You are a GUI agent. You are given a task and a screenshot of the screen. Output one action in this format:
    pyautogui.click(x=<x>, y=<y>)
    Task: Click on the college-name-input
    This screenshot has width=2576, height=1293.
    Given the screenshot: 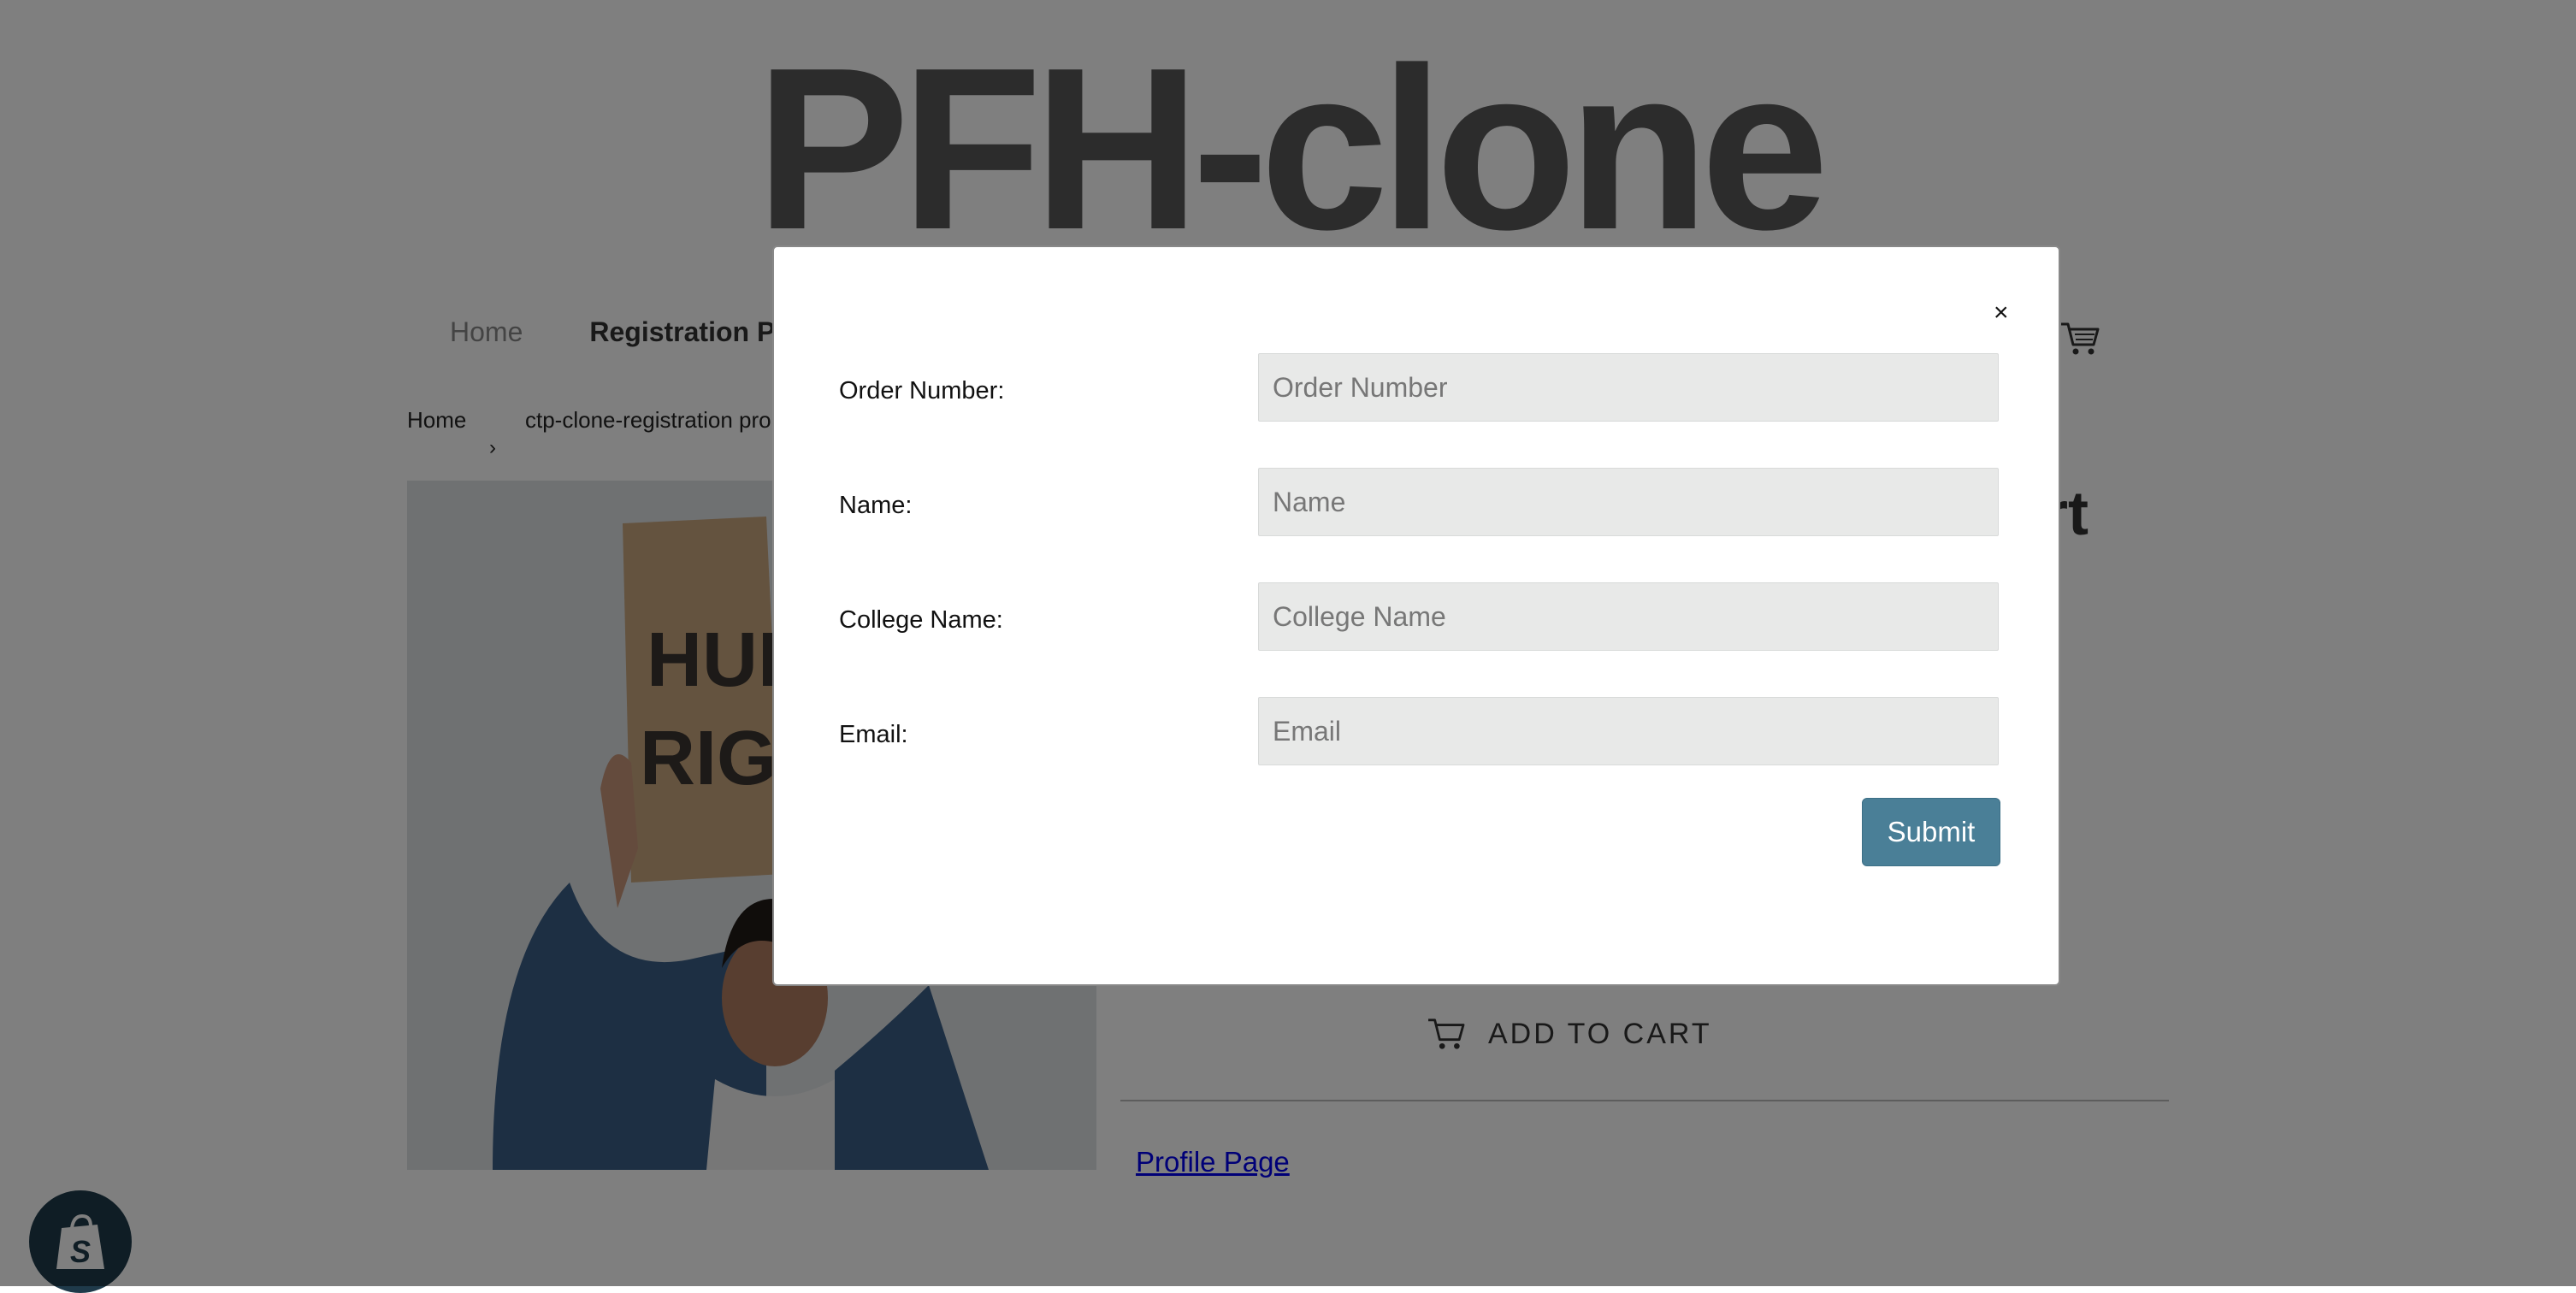 What is the action you would take?
    pyautogui.click(x=1628, y=616)
    